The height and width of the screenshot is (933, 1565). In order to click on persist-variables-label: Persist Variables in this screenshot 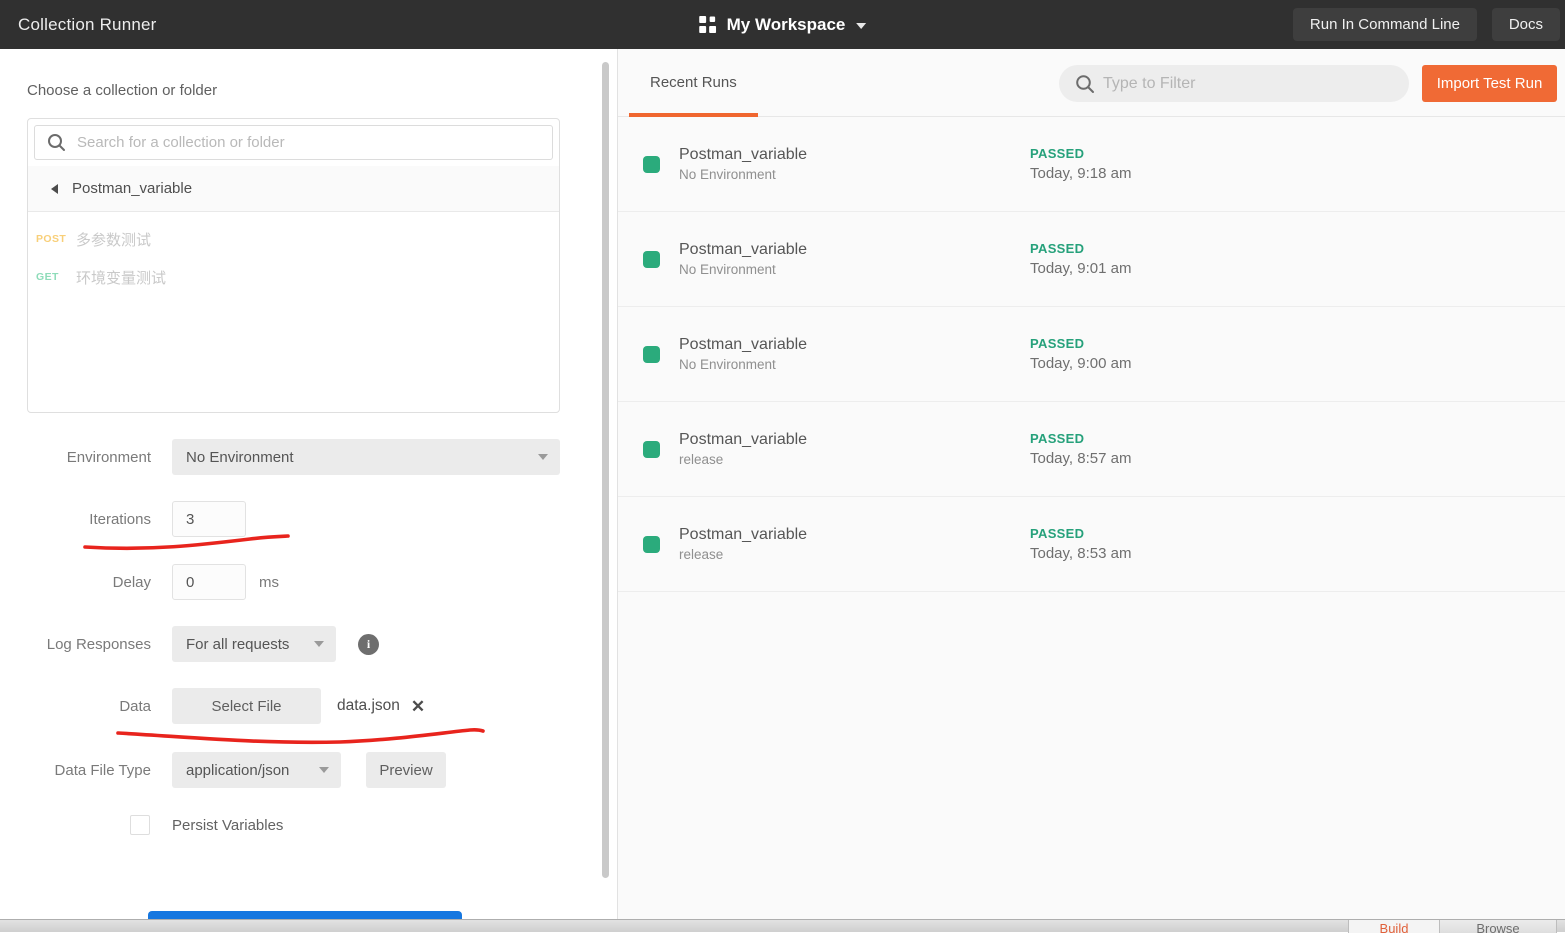, I will do `click(228, 825)`.